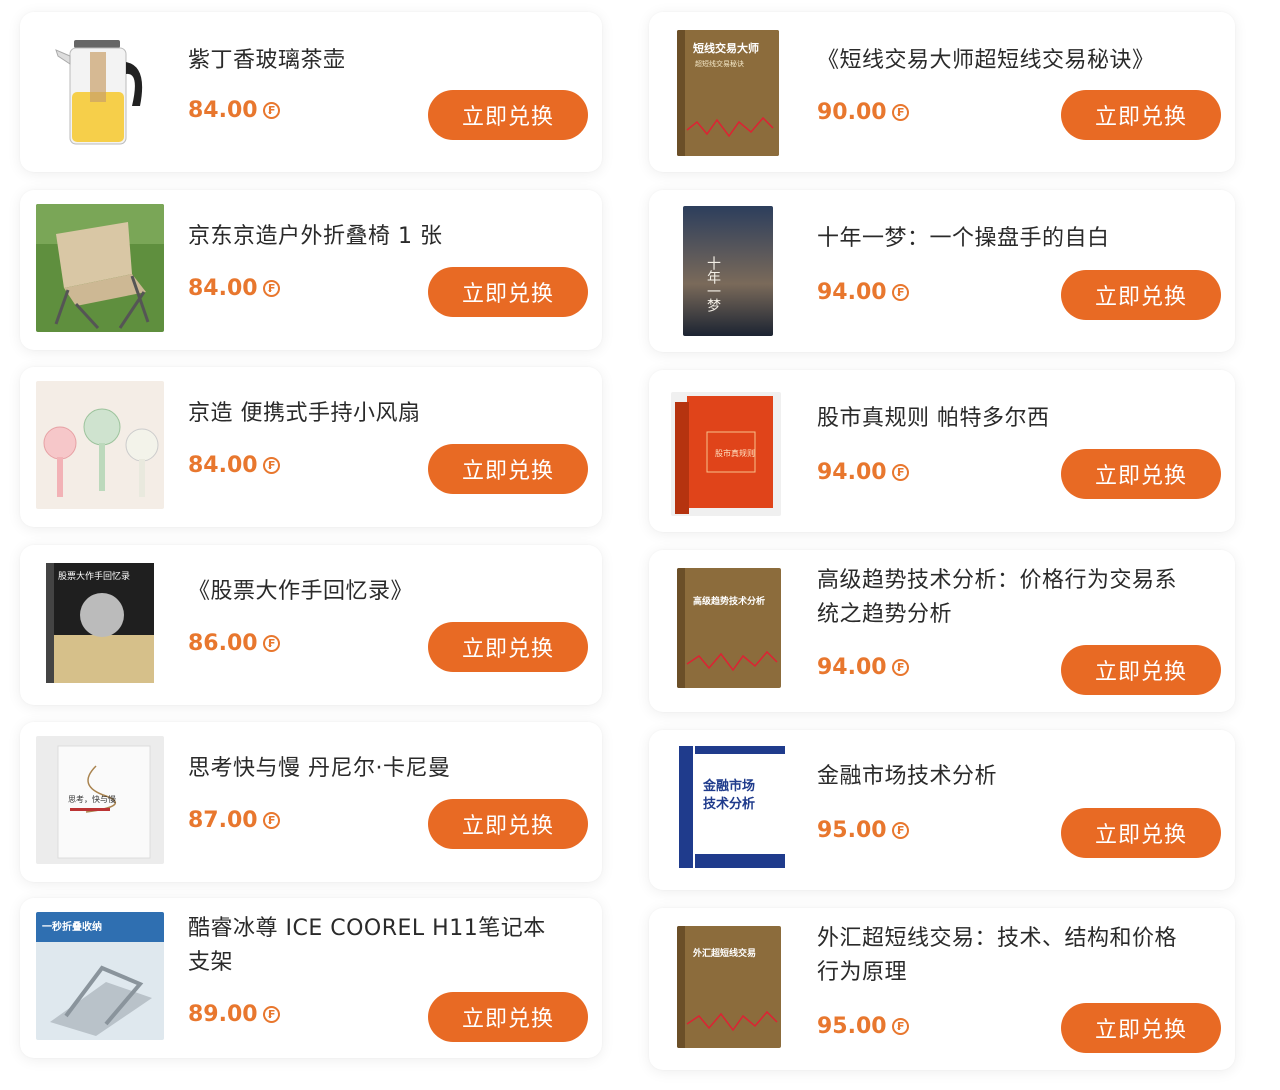 The image size is (1280, 1090). I want to click on svg-text: 外汇超短线交易, so click(724, 953).